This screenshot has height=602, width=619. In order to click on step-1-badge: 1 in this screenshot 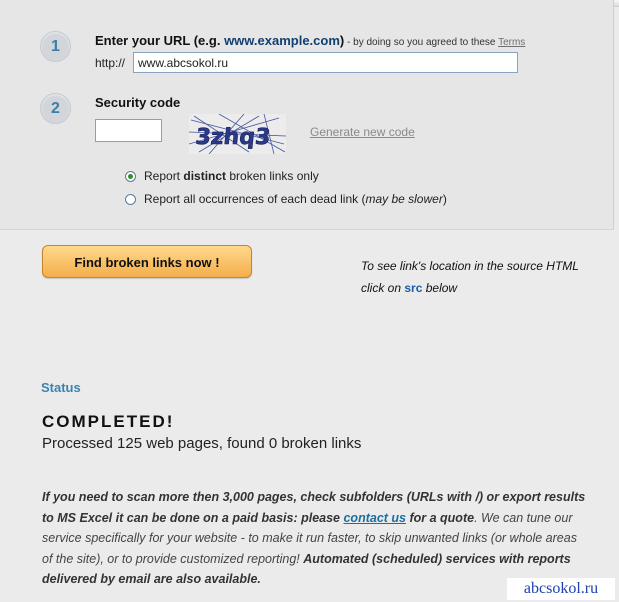, I will do `click(55, 46)`.